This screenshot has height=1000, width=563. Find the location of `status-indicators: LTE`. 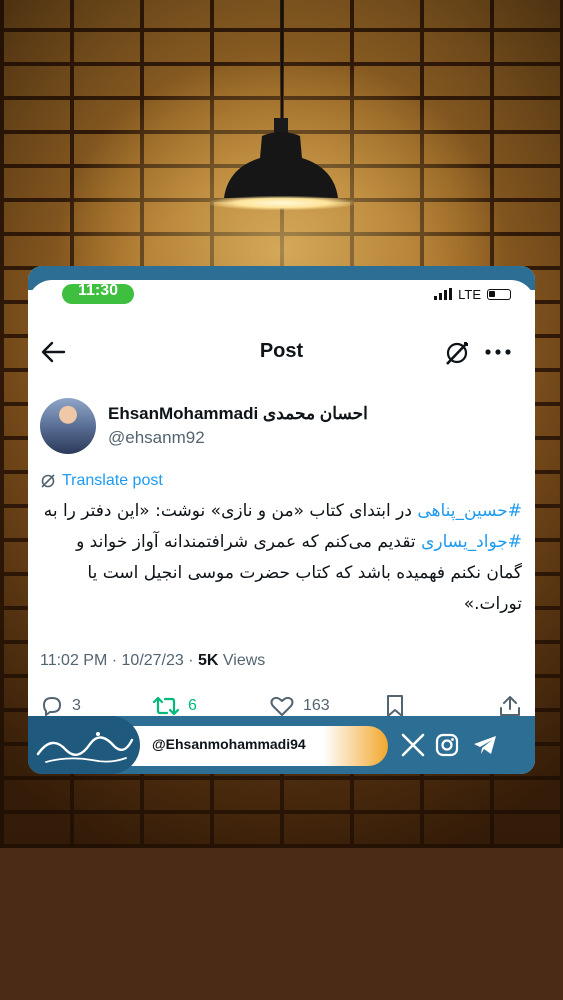

status-indicators: LTE is located at coordinates (472, 294).